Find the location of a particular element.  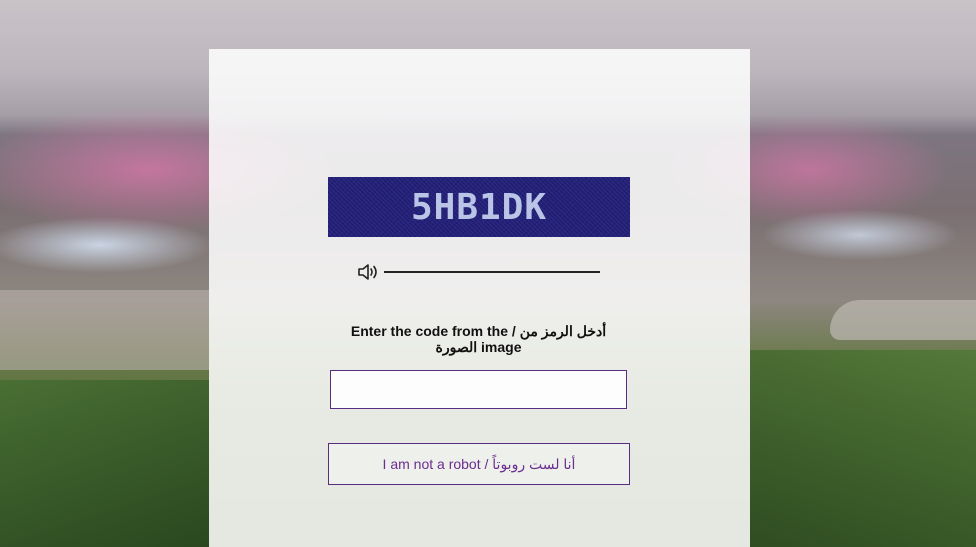

captcha-image: 5HB1DK is located at coordinates (479, 207).